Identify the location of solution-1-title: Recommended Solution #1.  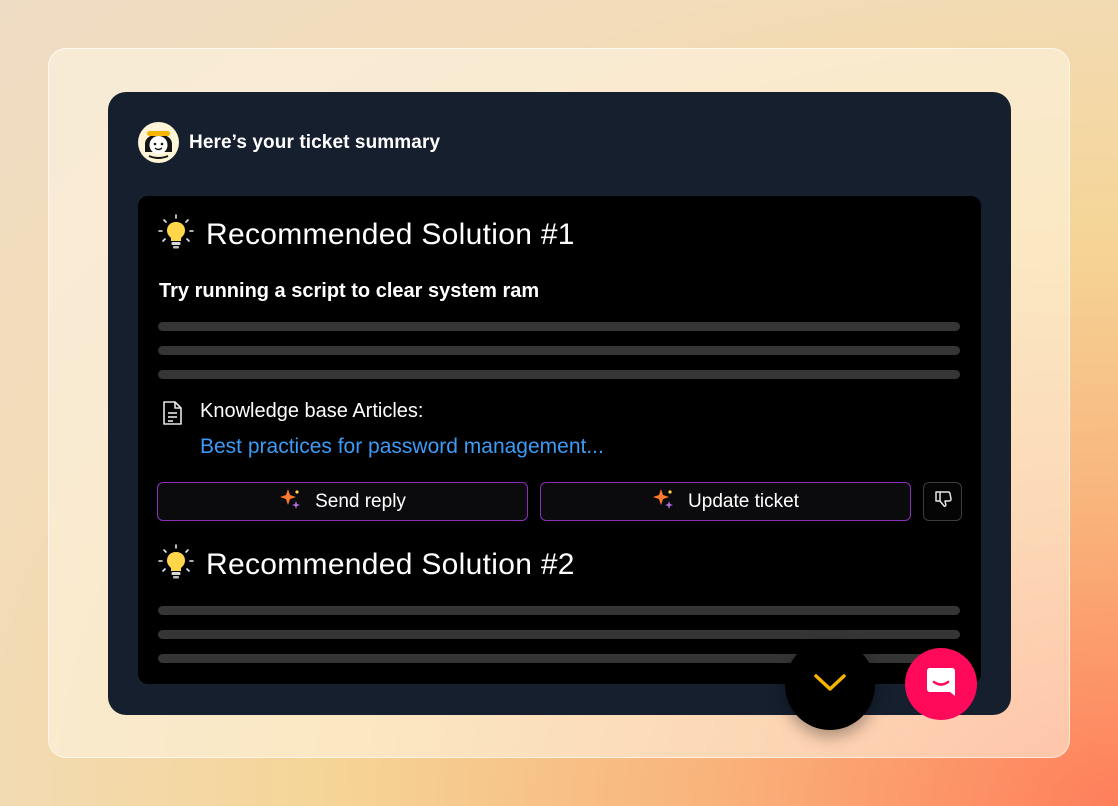
(366, 234).